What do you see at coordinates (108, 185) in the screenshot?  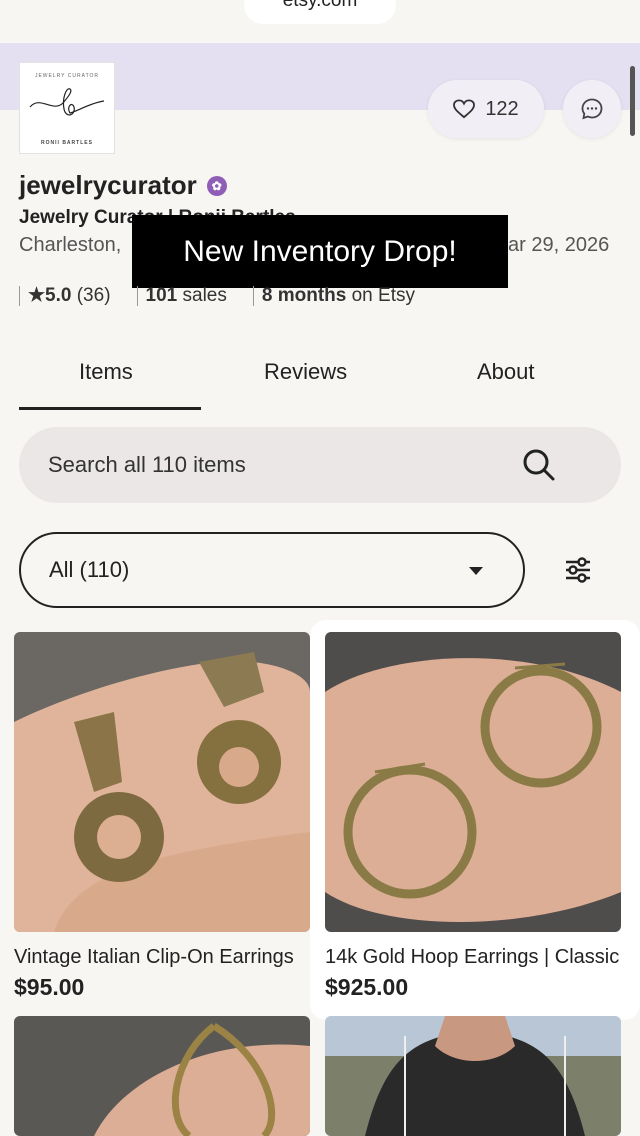 I see `shop-name-text: jewelrycurator` at bounding box center [108, 185].